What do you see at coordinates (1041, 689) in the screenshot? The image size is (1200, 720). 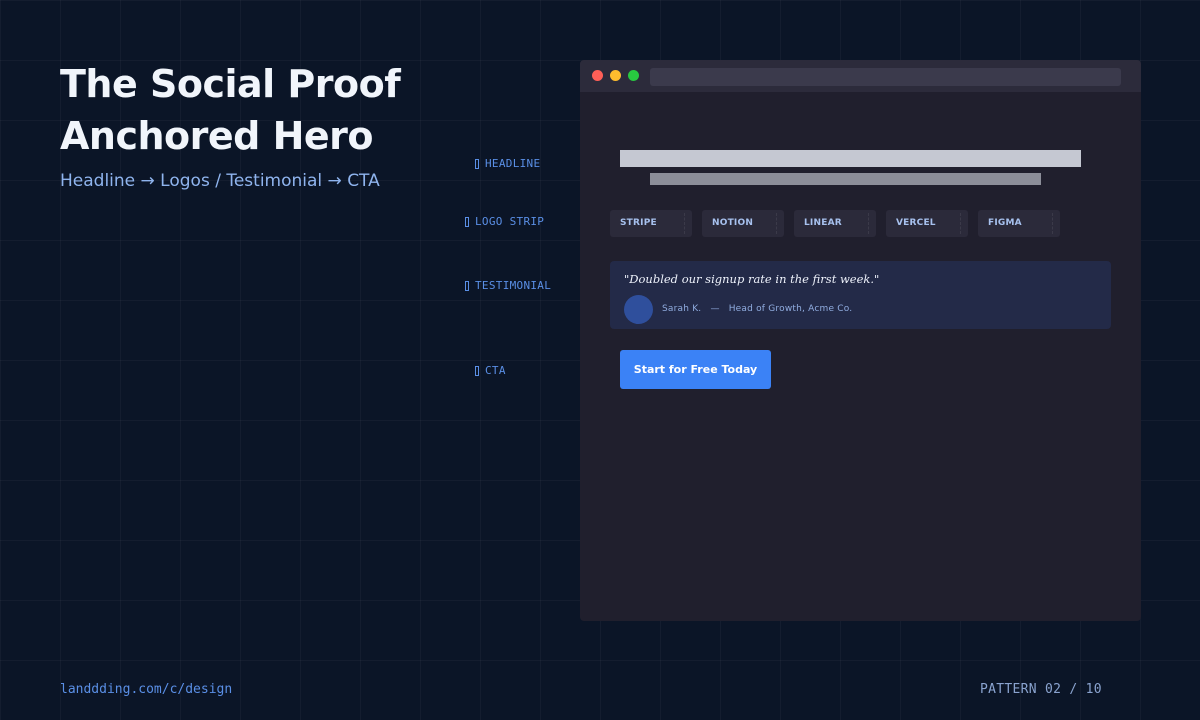 I see `pattern-counter: PATTERN 02 / 10` at bounding box center [1041, 689].